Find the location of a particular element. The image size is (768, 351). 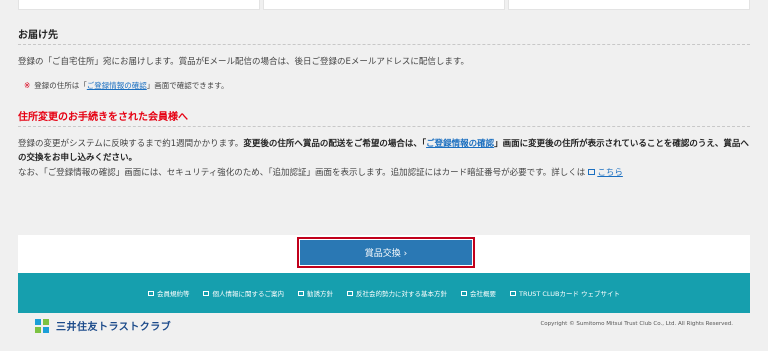

footer-link-website: TRUST CLUBカード ウェブサイト is located at coordinates (564, 293).